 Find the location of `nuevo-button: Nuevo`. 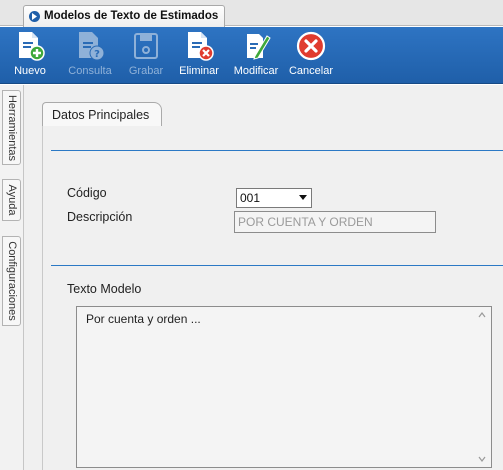

nuevo-button: Nuevo is located at coordinates (30, 56).